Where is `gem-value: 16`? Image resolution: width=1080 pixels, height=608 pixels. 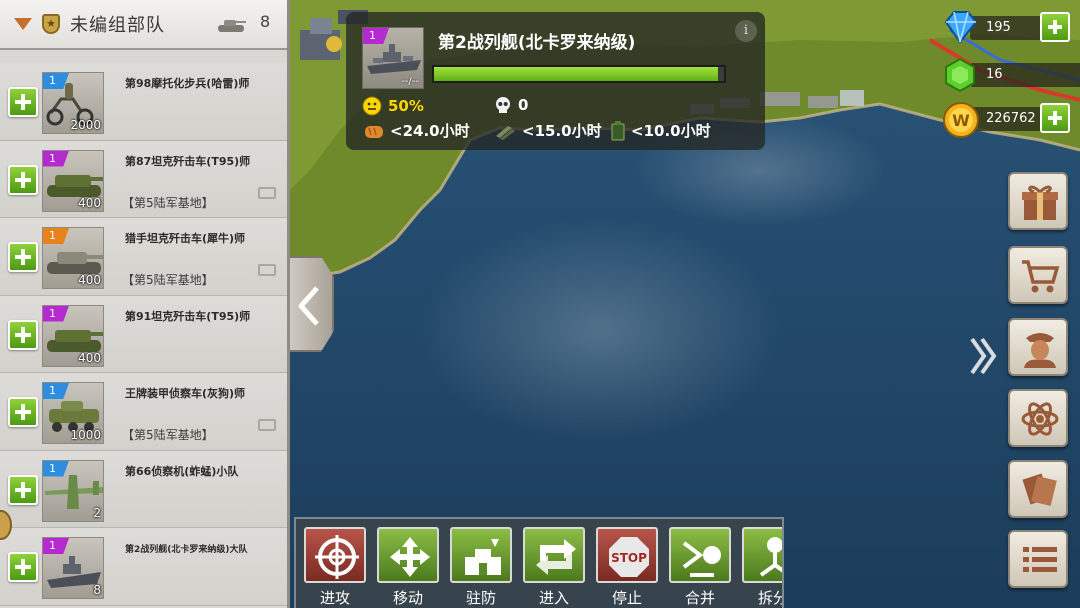 gem-value: 16 is located at coordinates (994, 74).